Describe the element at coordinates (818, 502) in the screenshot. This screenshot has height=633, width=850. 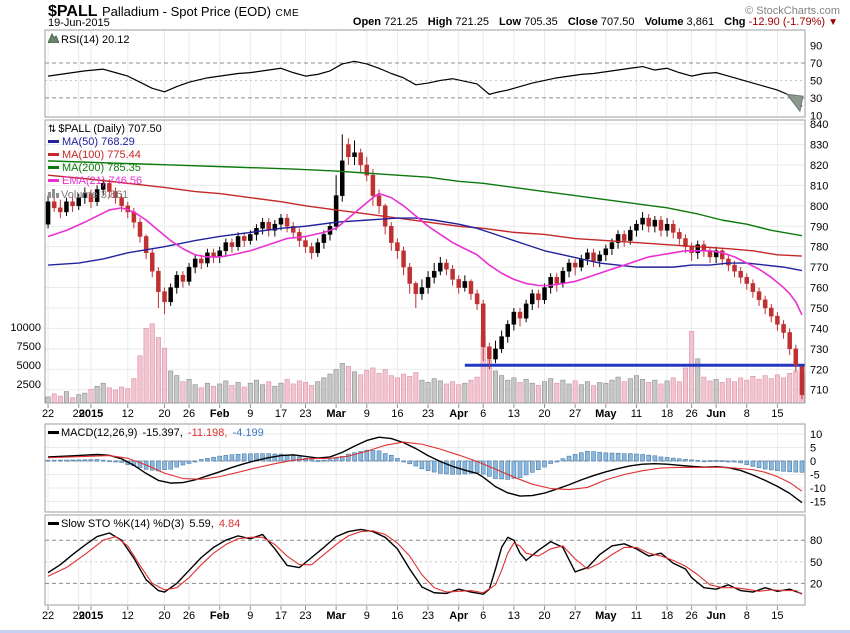
I see `svg-text: -15` at that location.